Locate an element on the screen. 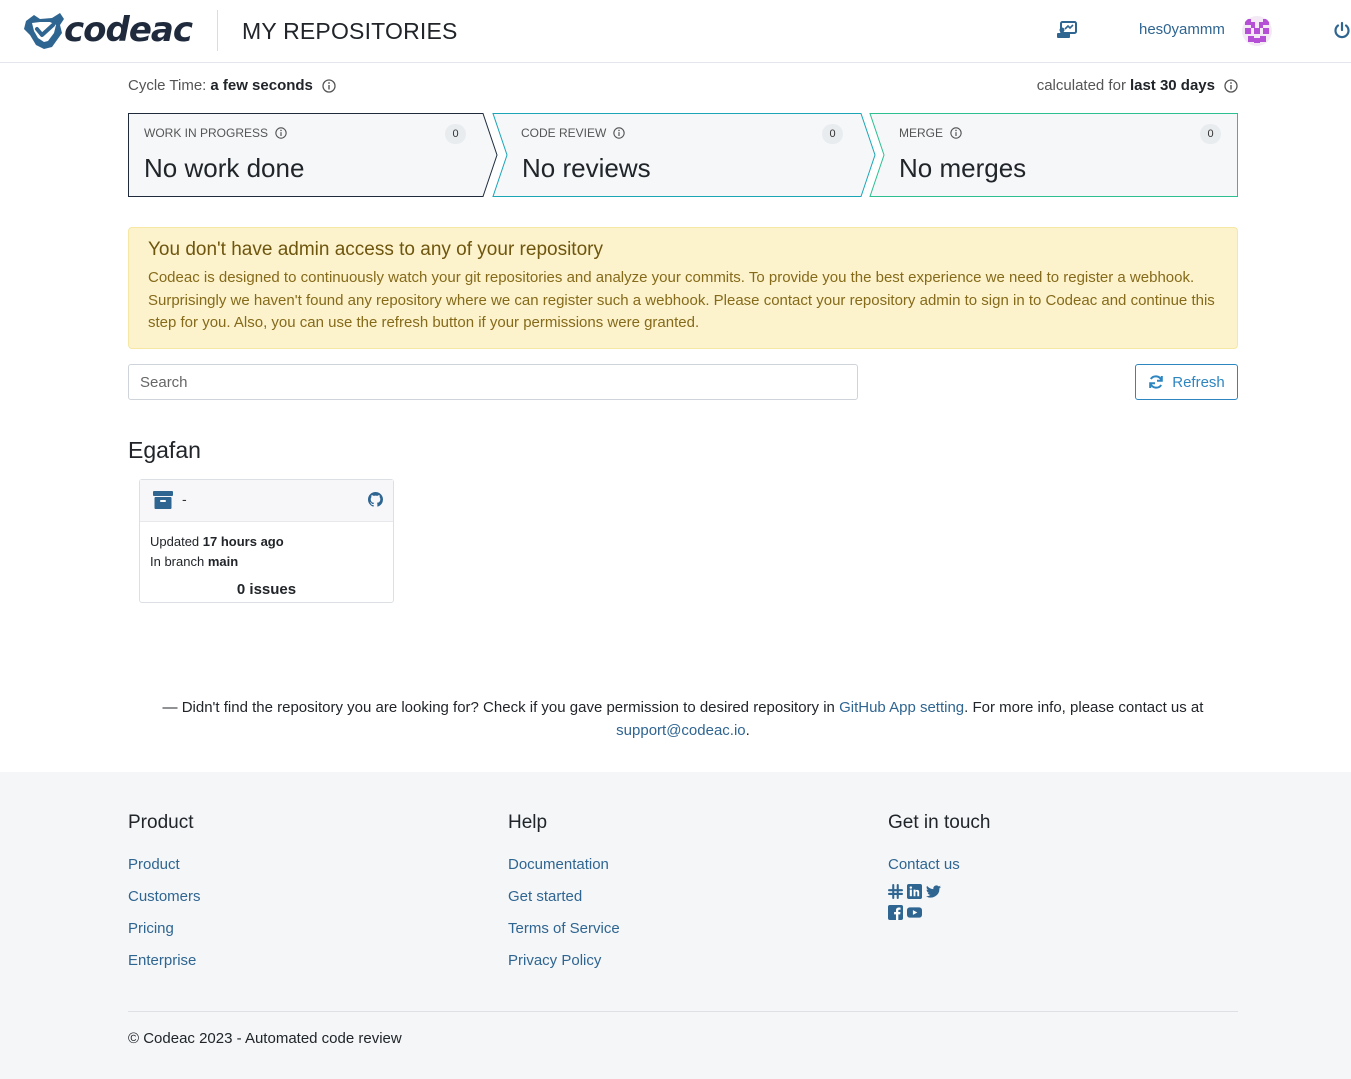 This screenshot has width=1351, height=1079. footer-link-privacy: Privacy Policy is located at coordinates (564, 961).